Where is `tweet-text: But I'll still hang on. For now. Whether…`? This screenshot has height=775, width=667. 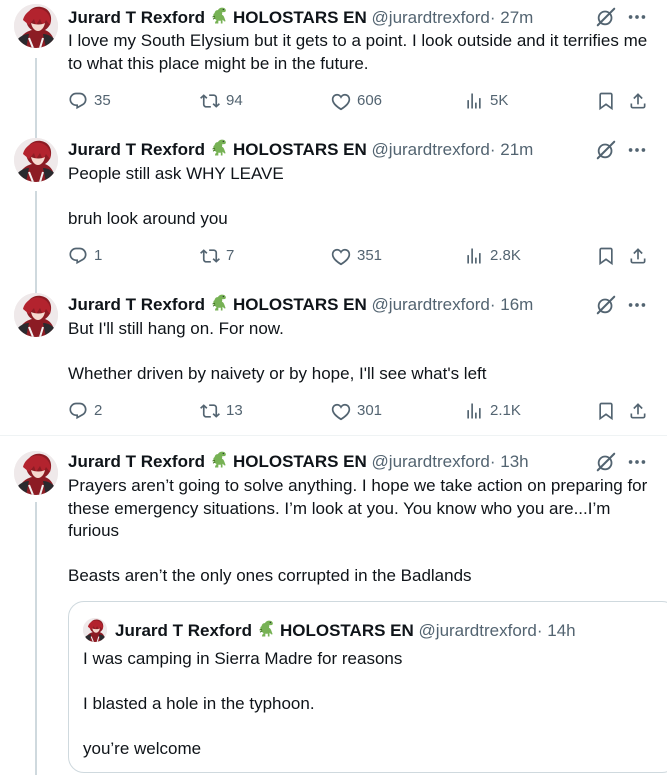
tweet-text: But I'll still hang on. For now. Whether… is located at coordinates (277, 351).